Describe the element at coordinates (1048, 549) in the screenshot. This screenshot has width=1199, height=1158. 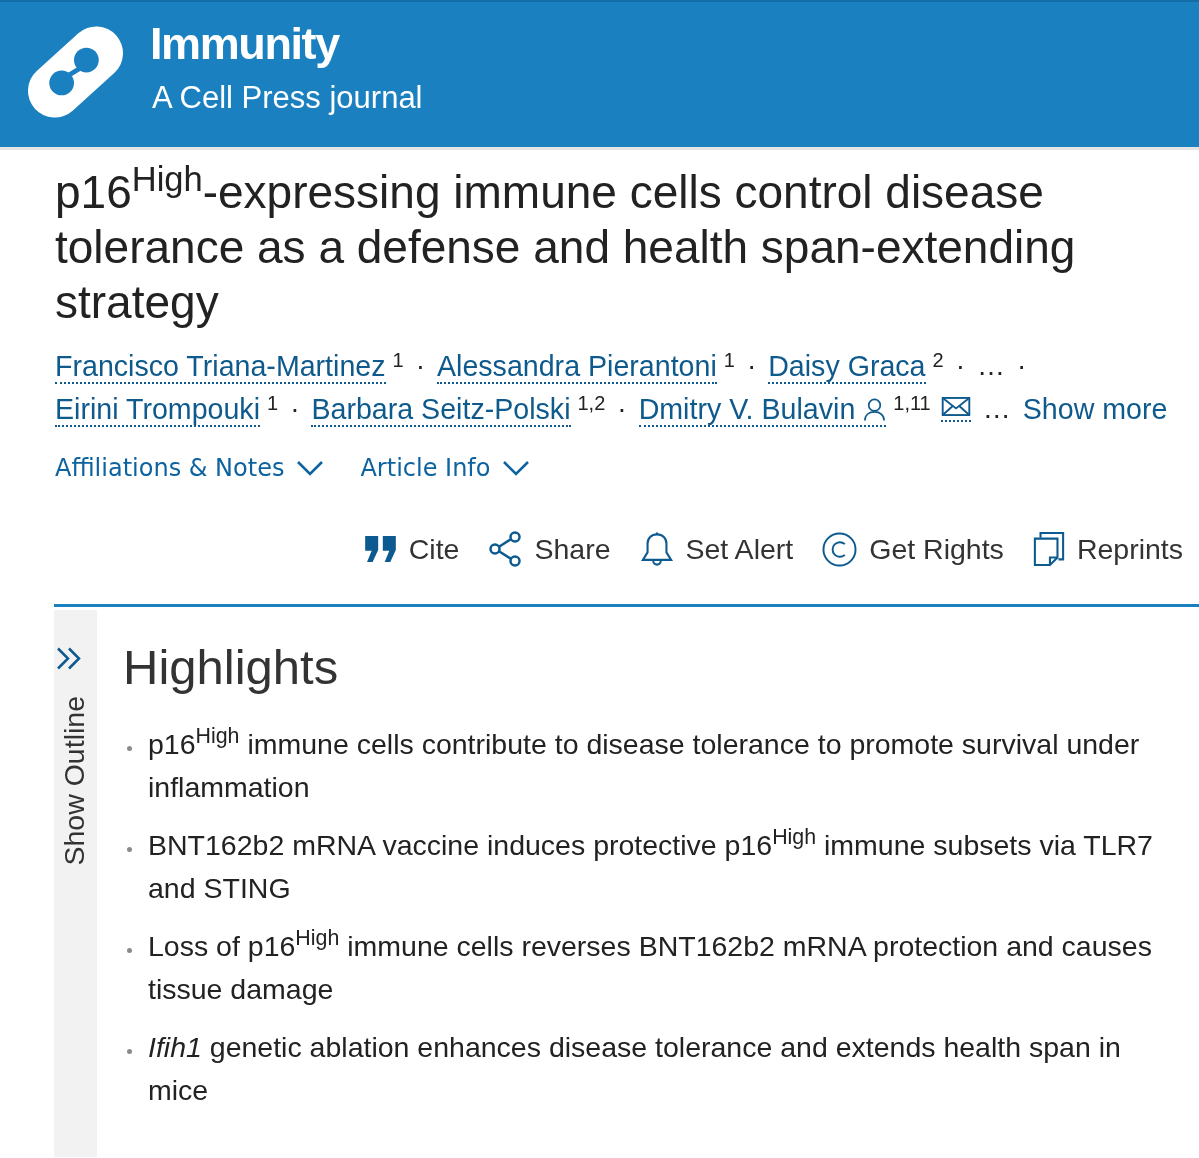
I see `documents-icon` at that location.